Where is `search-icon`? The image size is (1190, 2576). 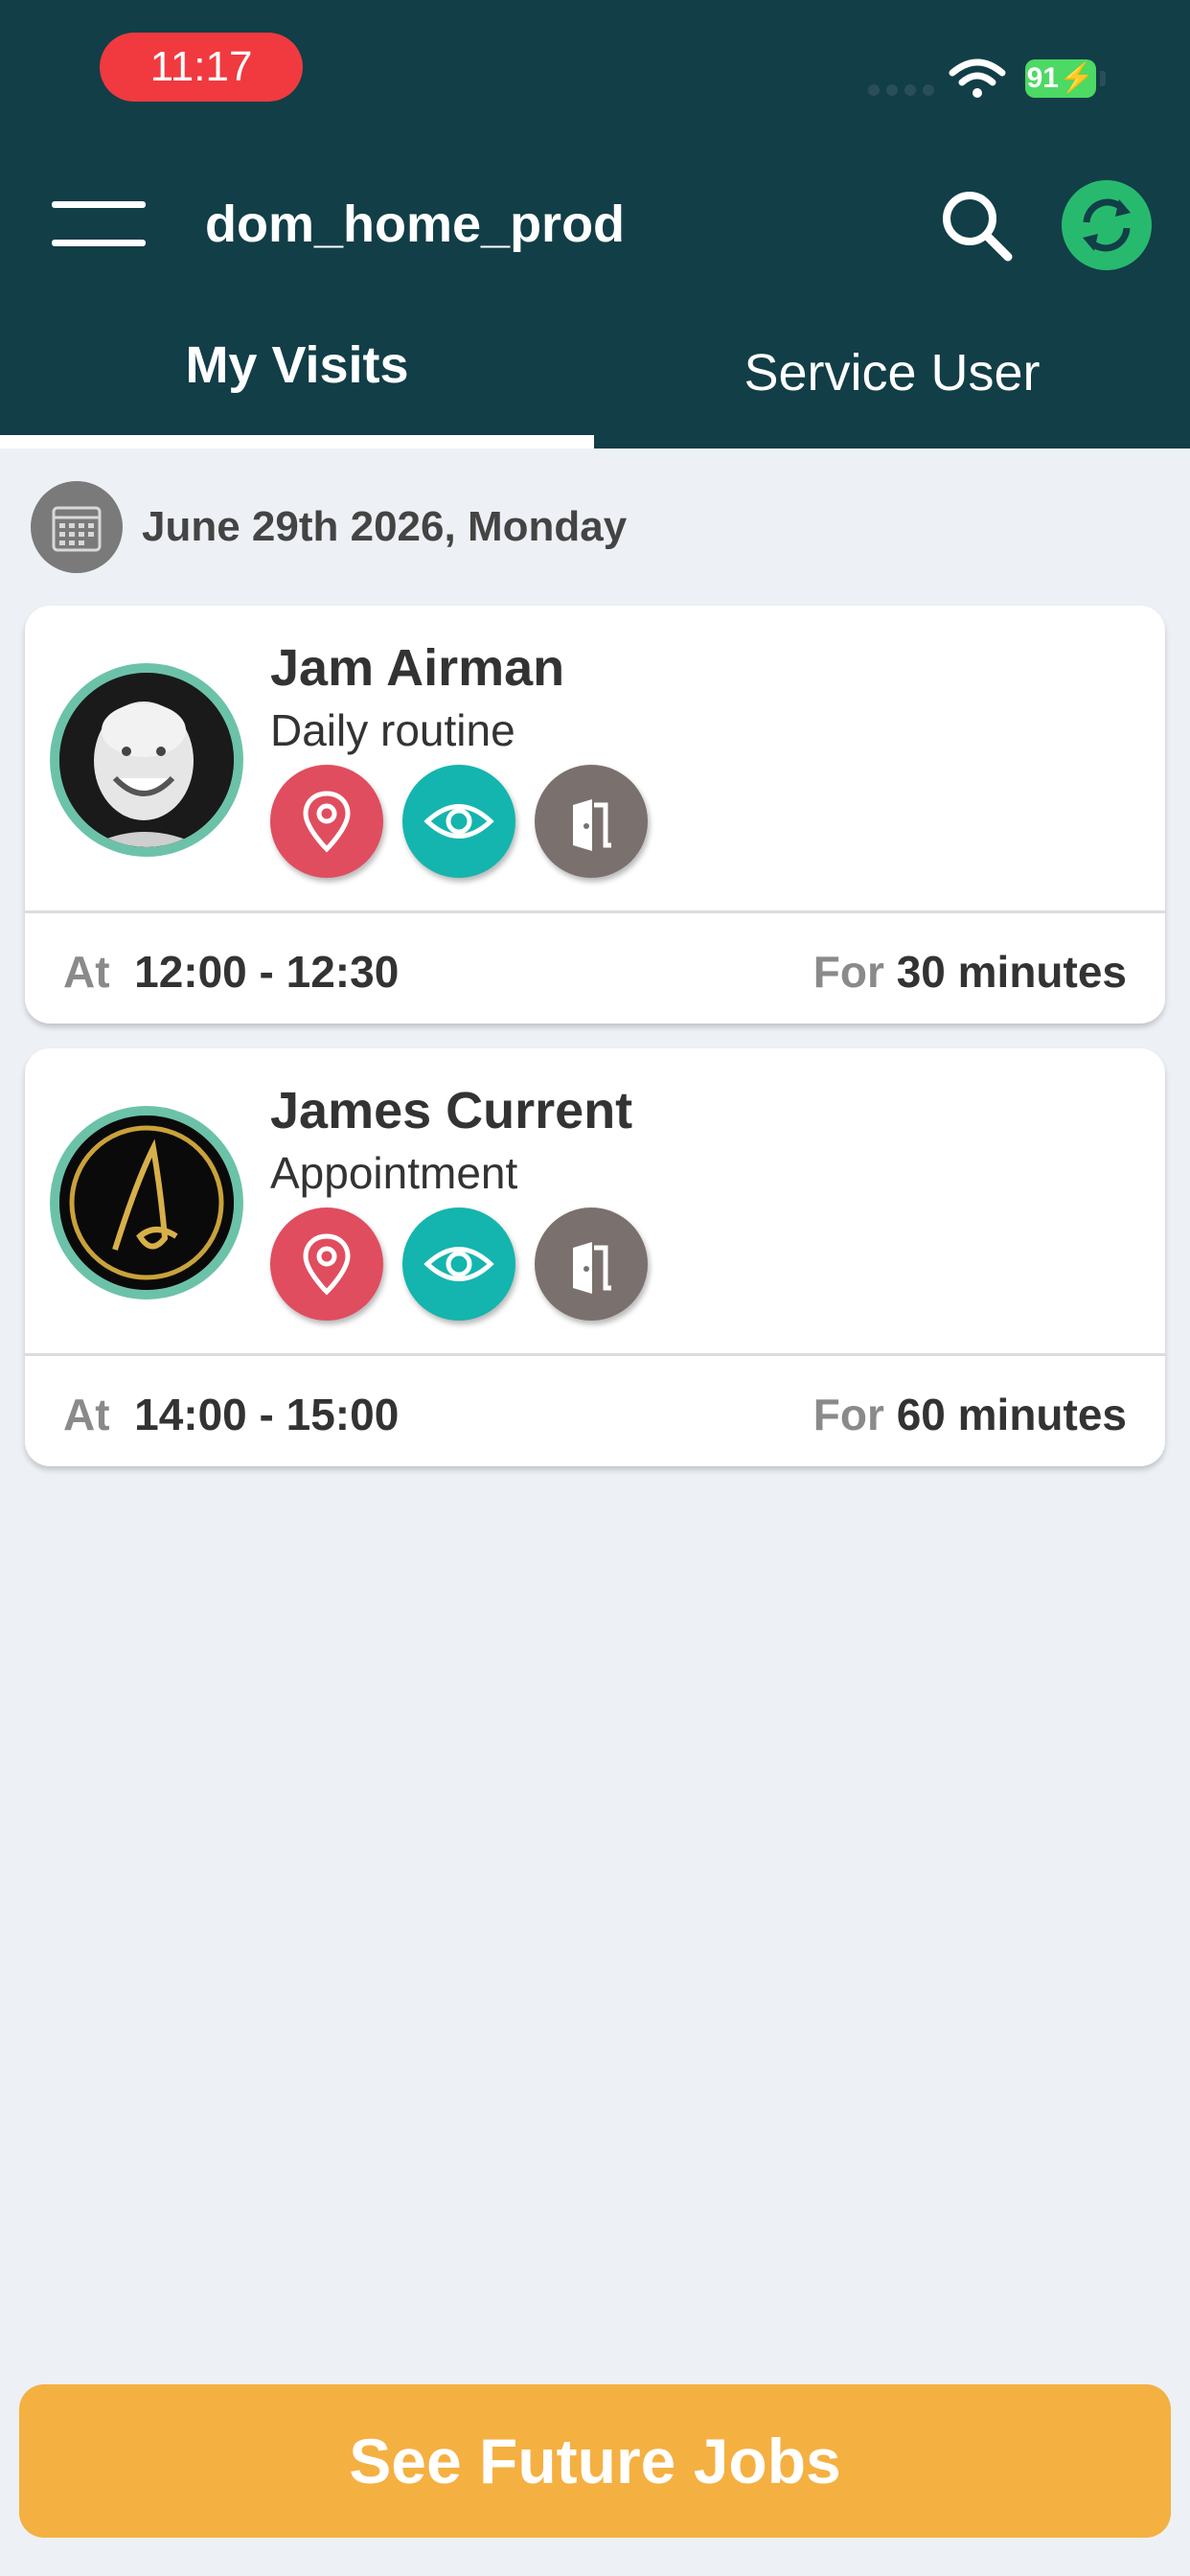
search-icon is located at coordinates (977, 225).